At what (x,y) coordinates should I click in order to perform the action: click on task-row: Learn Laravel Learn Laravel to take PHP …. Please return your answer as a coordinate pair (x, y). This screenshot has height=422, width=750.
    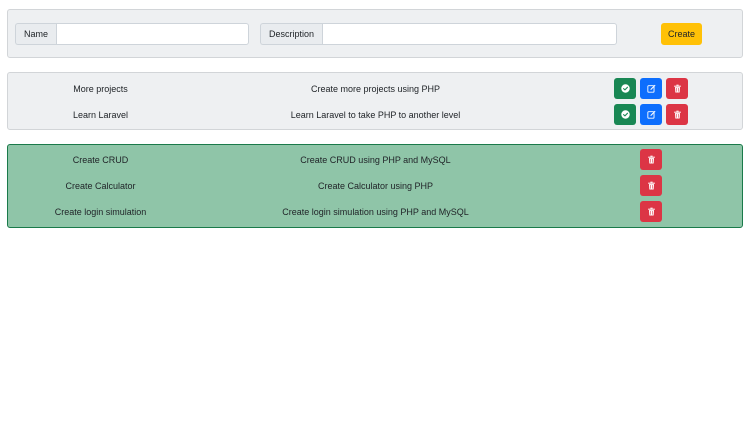
    Looking at the image, I should click on (375, 115).